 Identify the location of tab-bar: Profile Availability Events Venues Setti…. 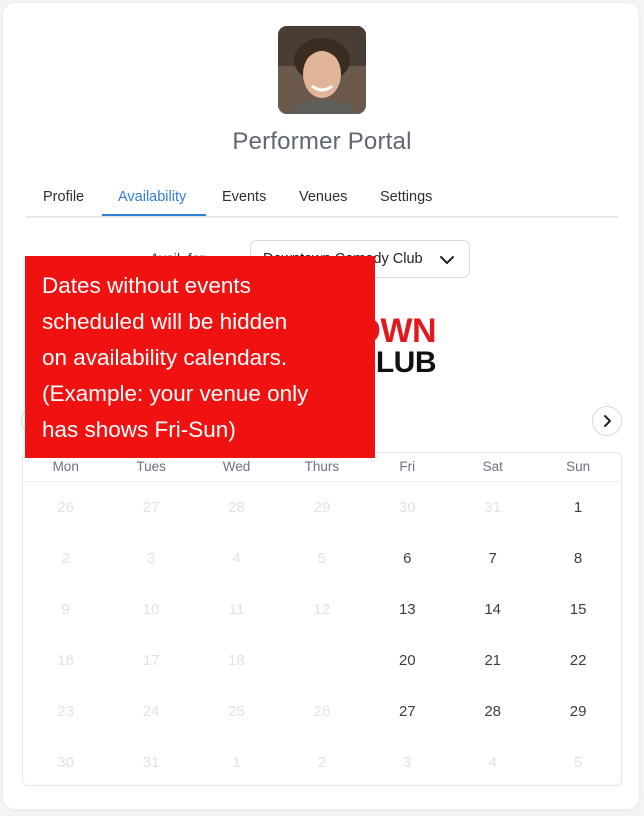
(322, 199).